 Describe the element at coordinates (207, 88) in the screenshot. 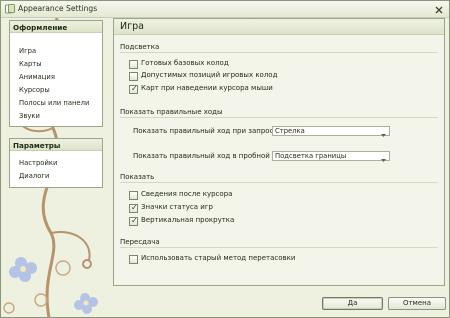

I see `checkbox-label: Карт при наведении курсора мыши` at that location.